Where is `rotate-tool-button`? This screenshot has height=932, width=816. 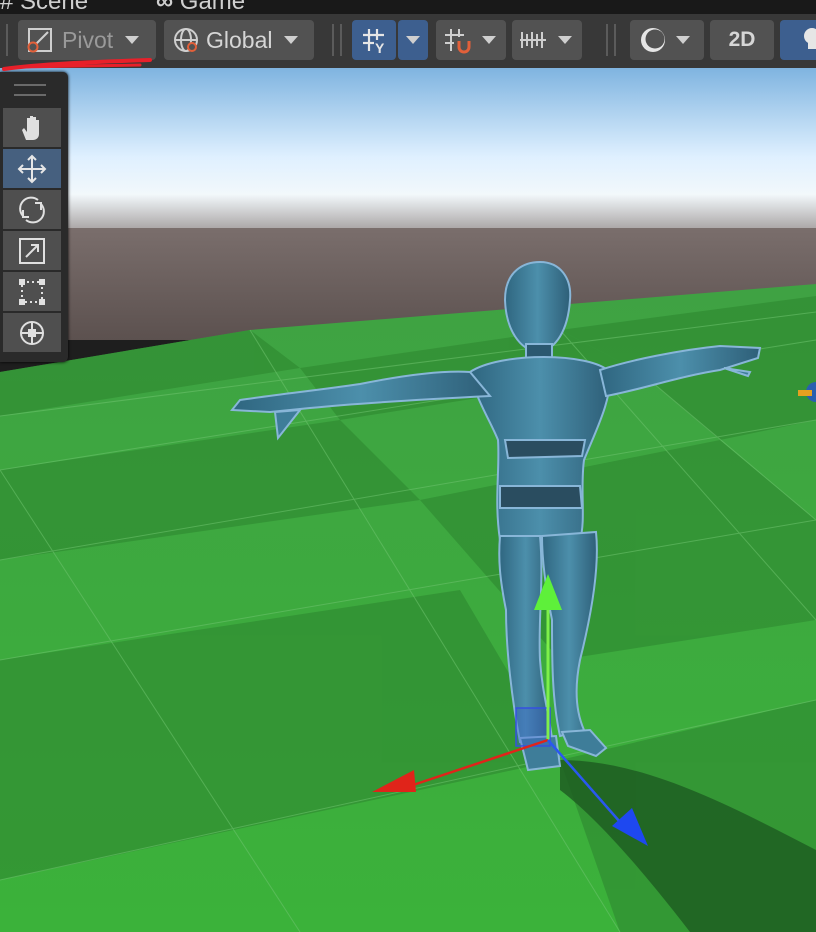
rotate-tool-button is located at coordinates (32, 210).